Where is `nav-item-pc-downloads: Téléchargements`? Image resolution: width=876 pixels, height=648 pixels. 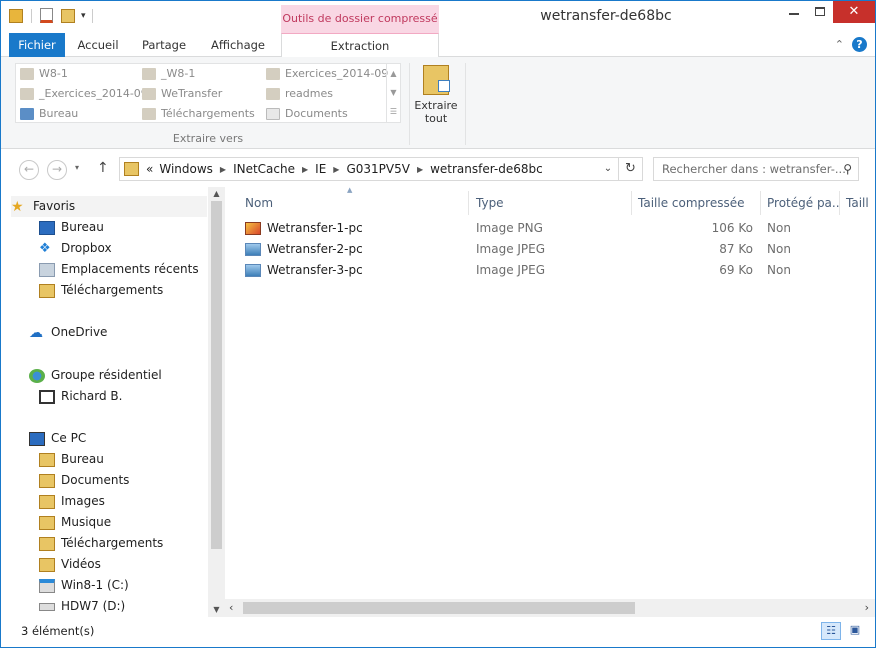 nav-item-pc-downloads: Téléchargements is located at coordinates (101, 543).